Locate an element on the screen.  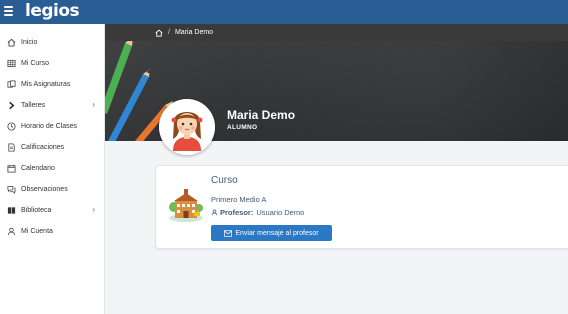
profile-role: ALUMNO is located at coordinates (242, 127).